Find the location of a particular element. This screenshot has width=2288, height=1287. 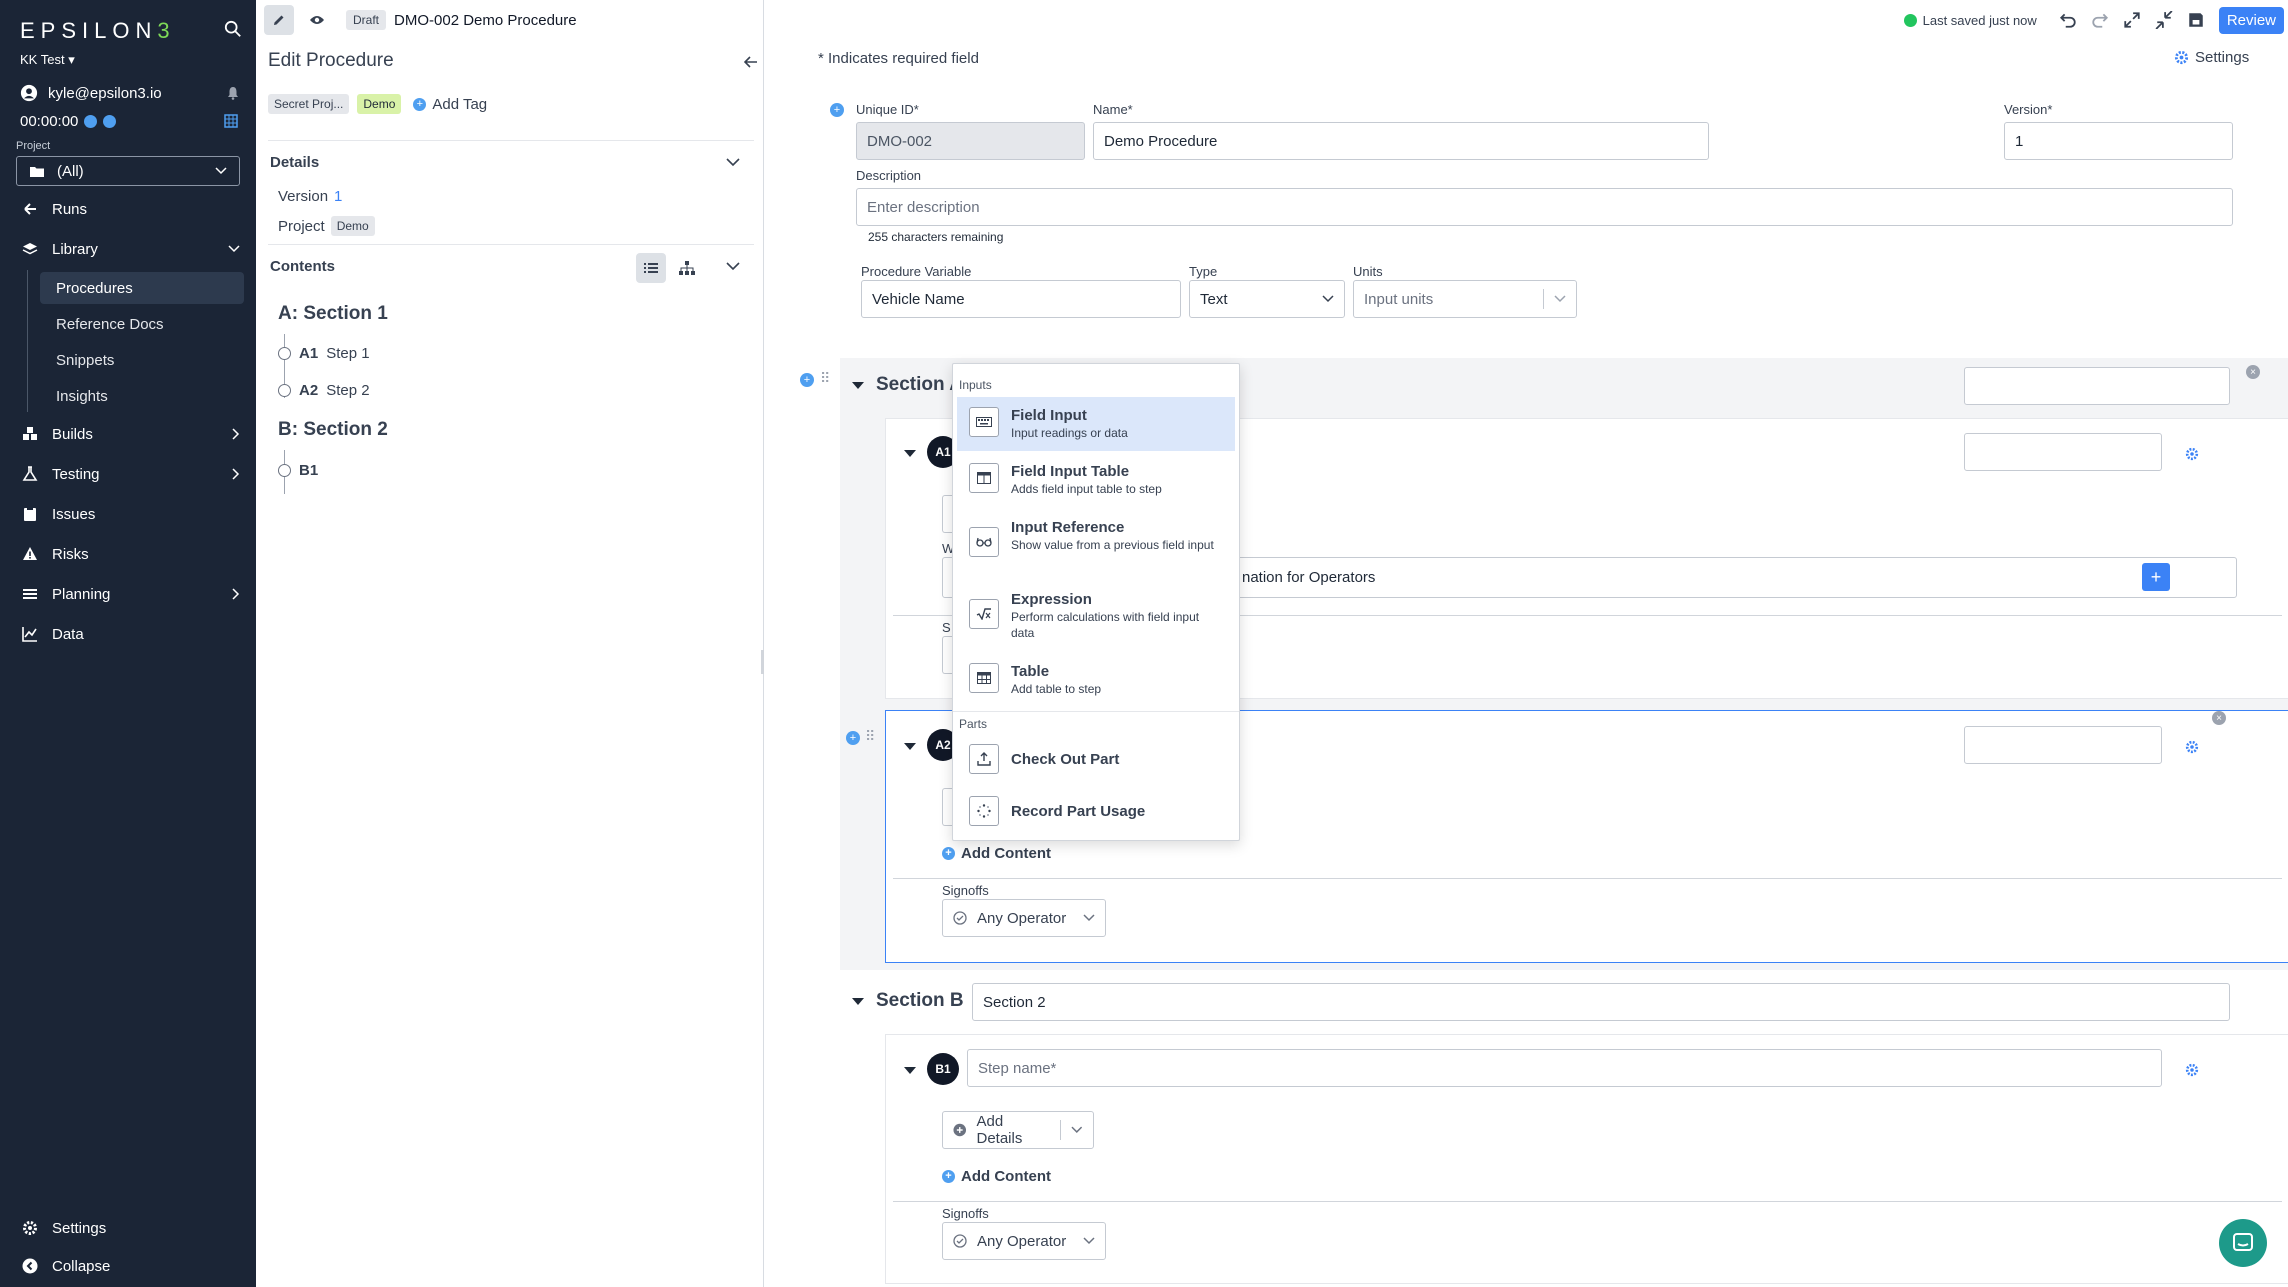

step-b1-placeholder: Step name* is located at coordinates (1017, 1068).